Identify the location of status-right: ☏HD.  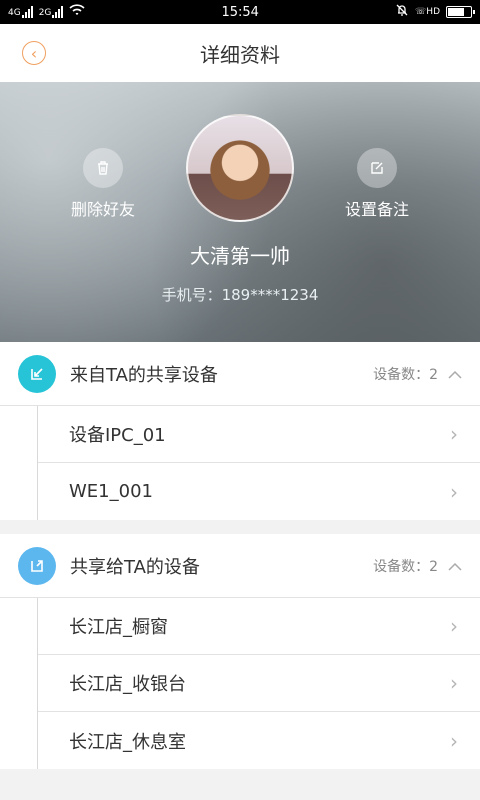
(435, 12).